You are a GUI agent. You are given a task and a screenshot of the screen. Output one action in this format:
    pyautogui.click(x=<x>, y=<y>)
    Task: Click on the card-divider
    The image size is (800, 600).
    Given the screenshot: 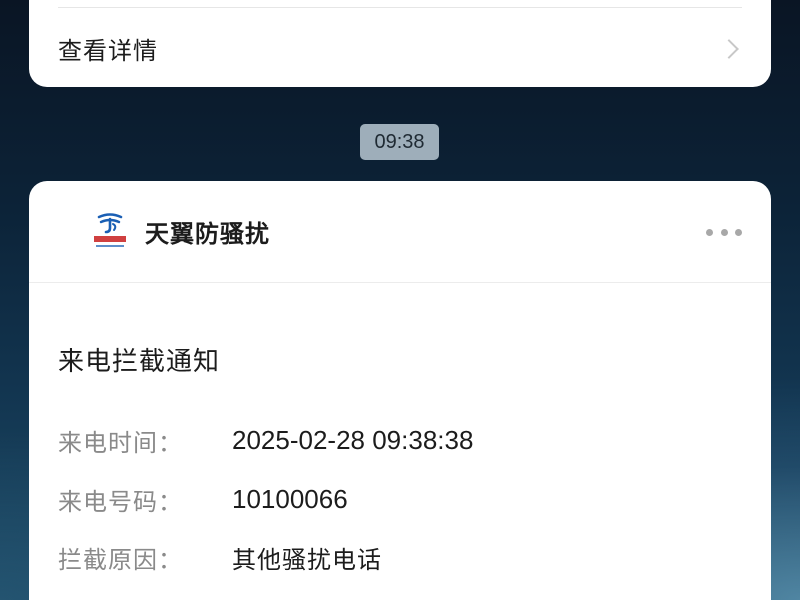 What is the action you would take?
    pyautogui.click(x=400, y=7)
    